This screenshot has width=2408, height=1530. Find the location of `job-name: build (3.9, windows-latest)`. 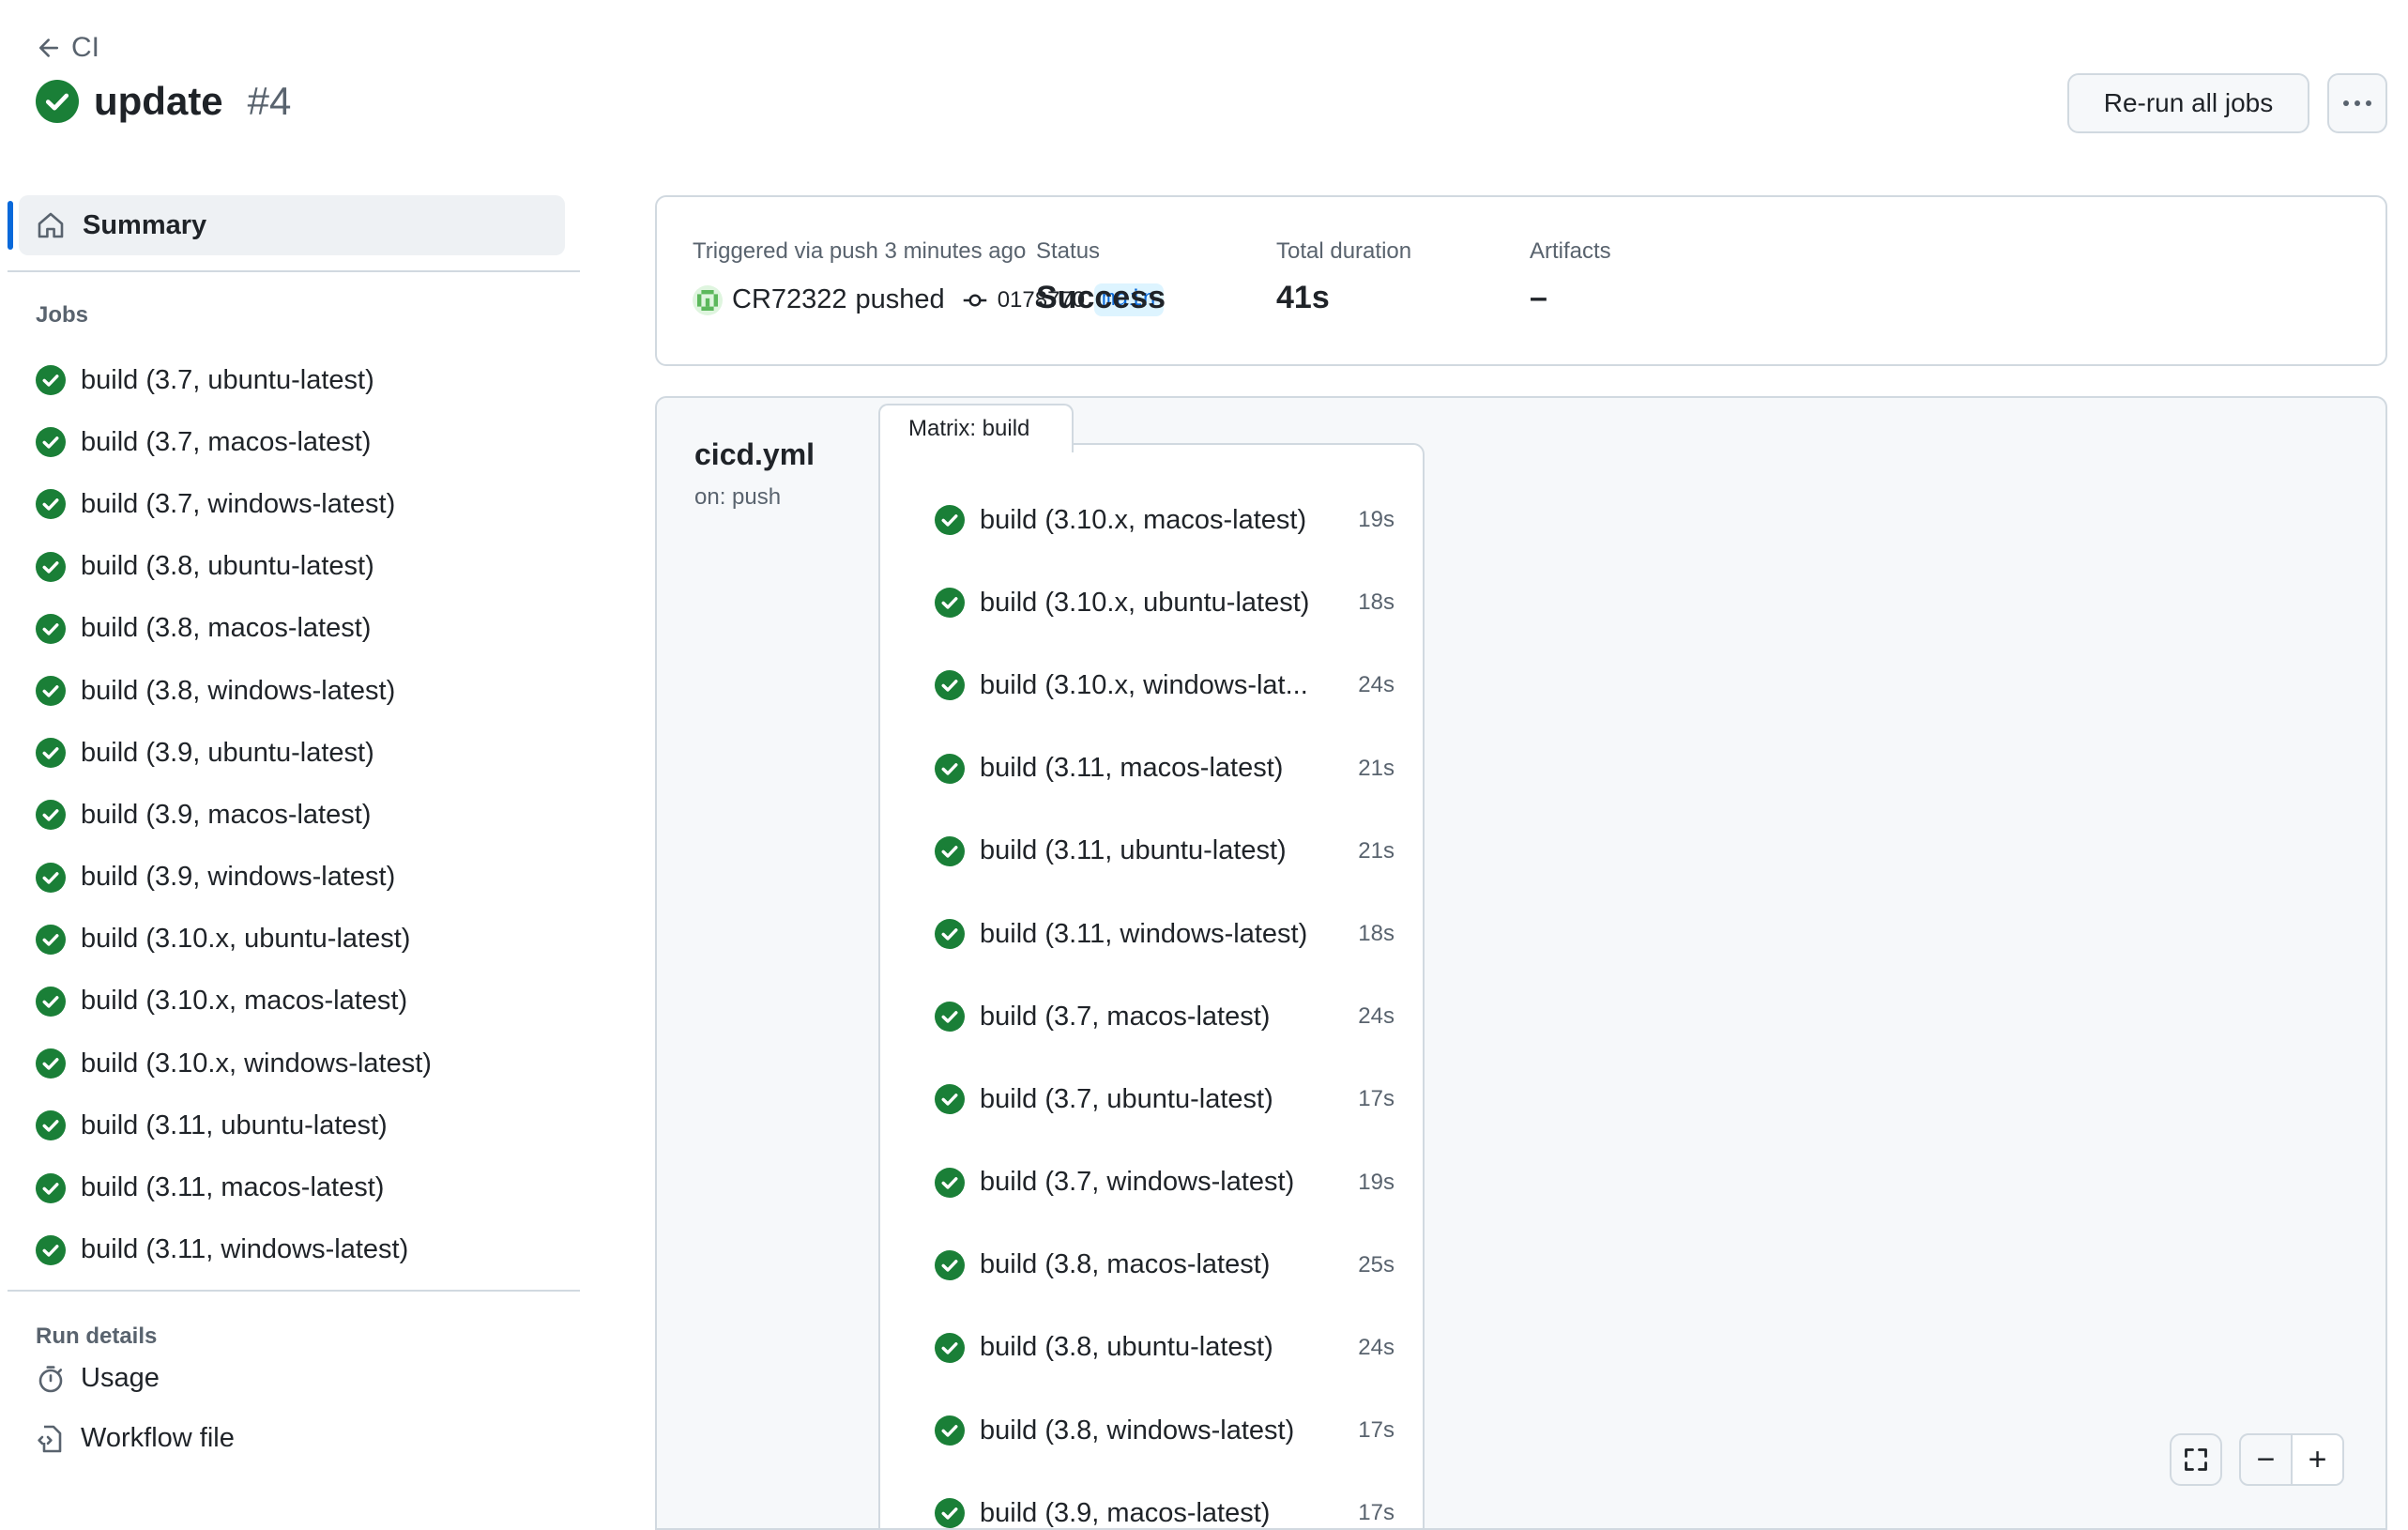

job-name: build (3.9, windows-latest) is located at coordinates (238, 877).